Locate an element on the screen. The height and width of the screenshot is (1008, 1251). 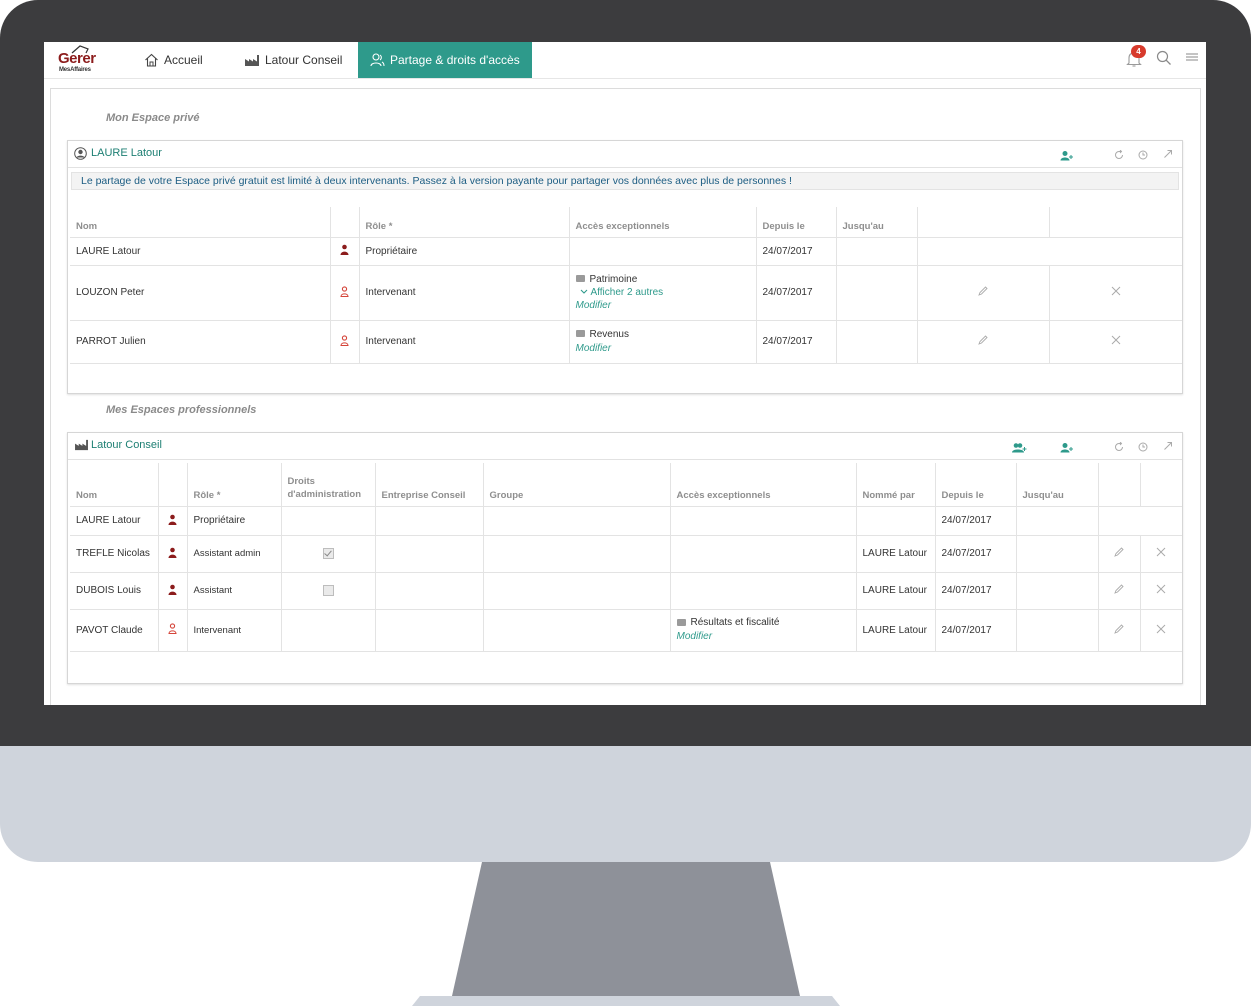
member-name: TREFLE Nicolas is located at coordinates (114, 553).